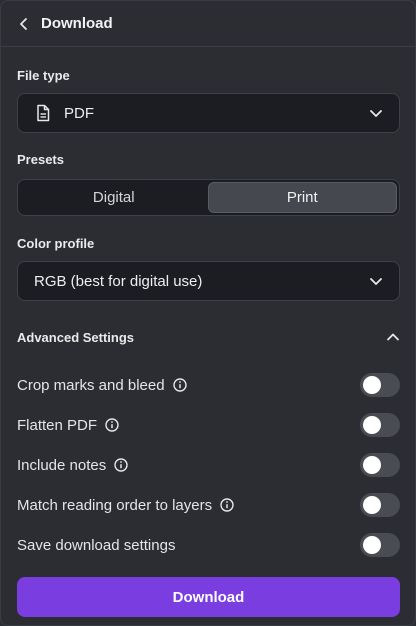 This screenshot has width=416, height=626. I want to click on option-label: Include notes, so click(62, 465).